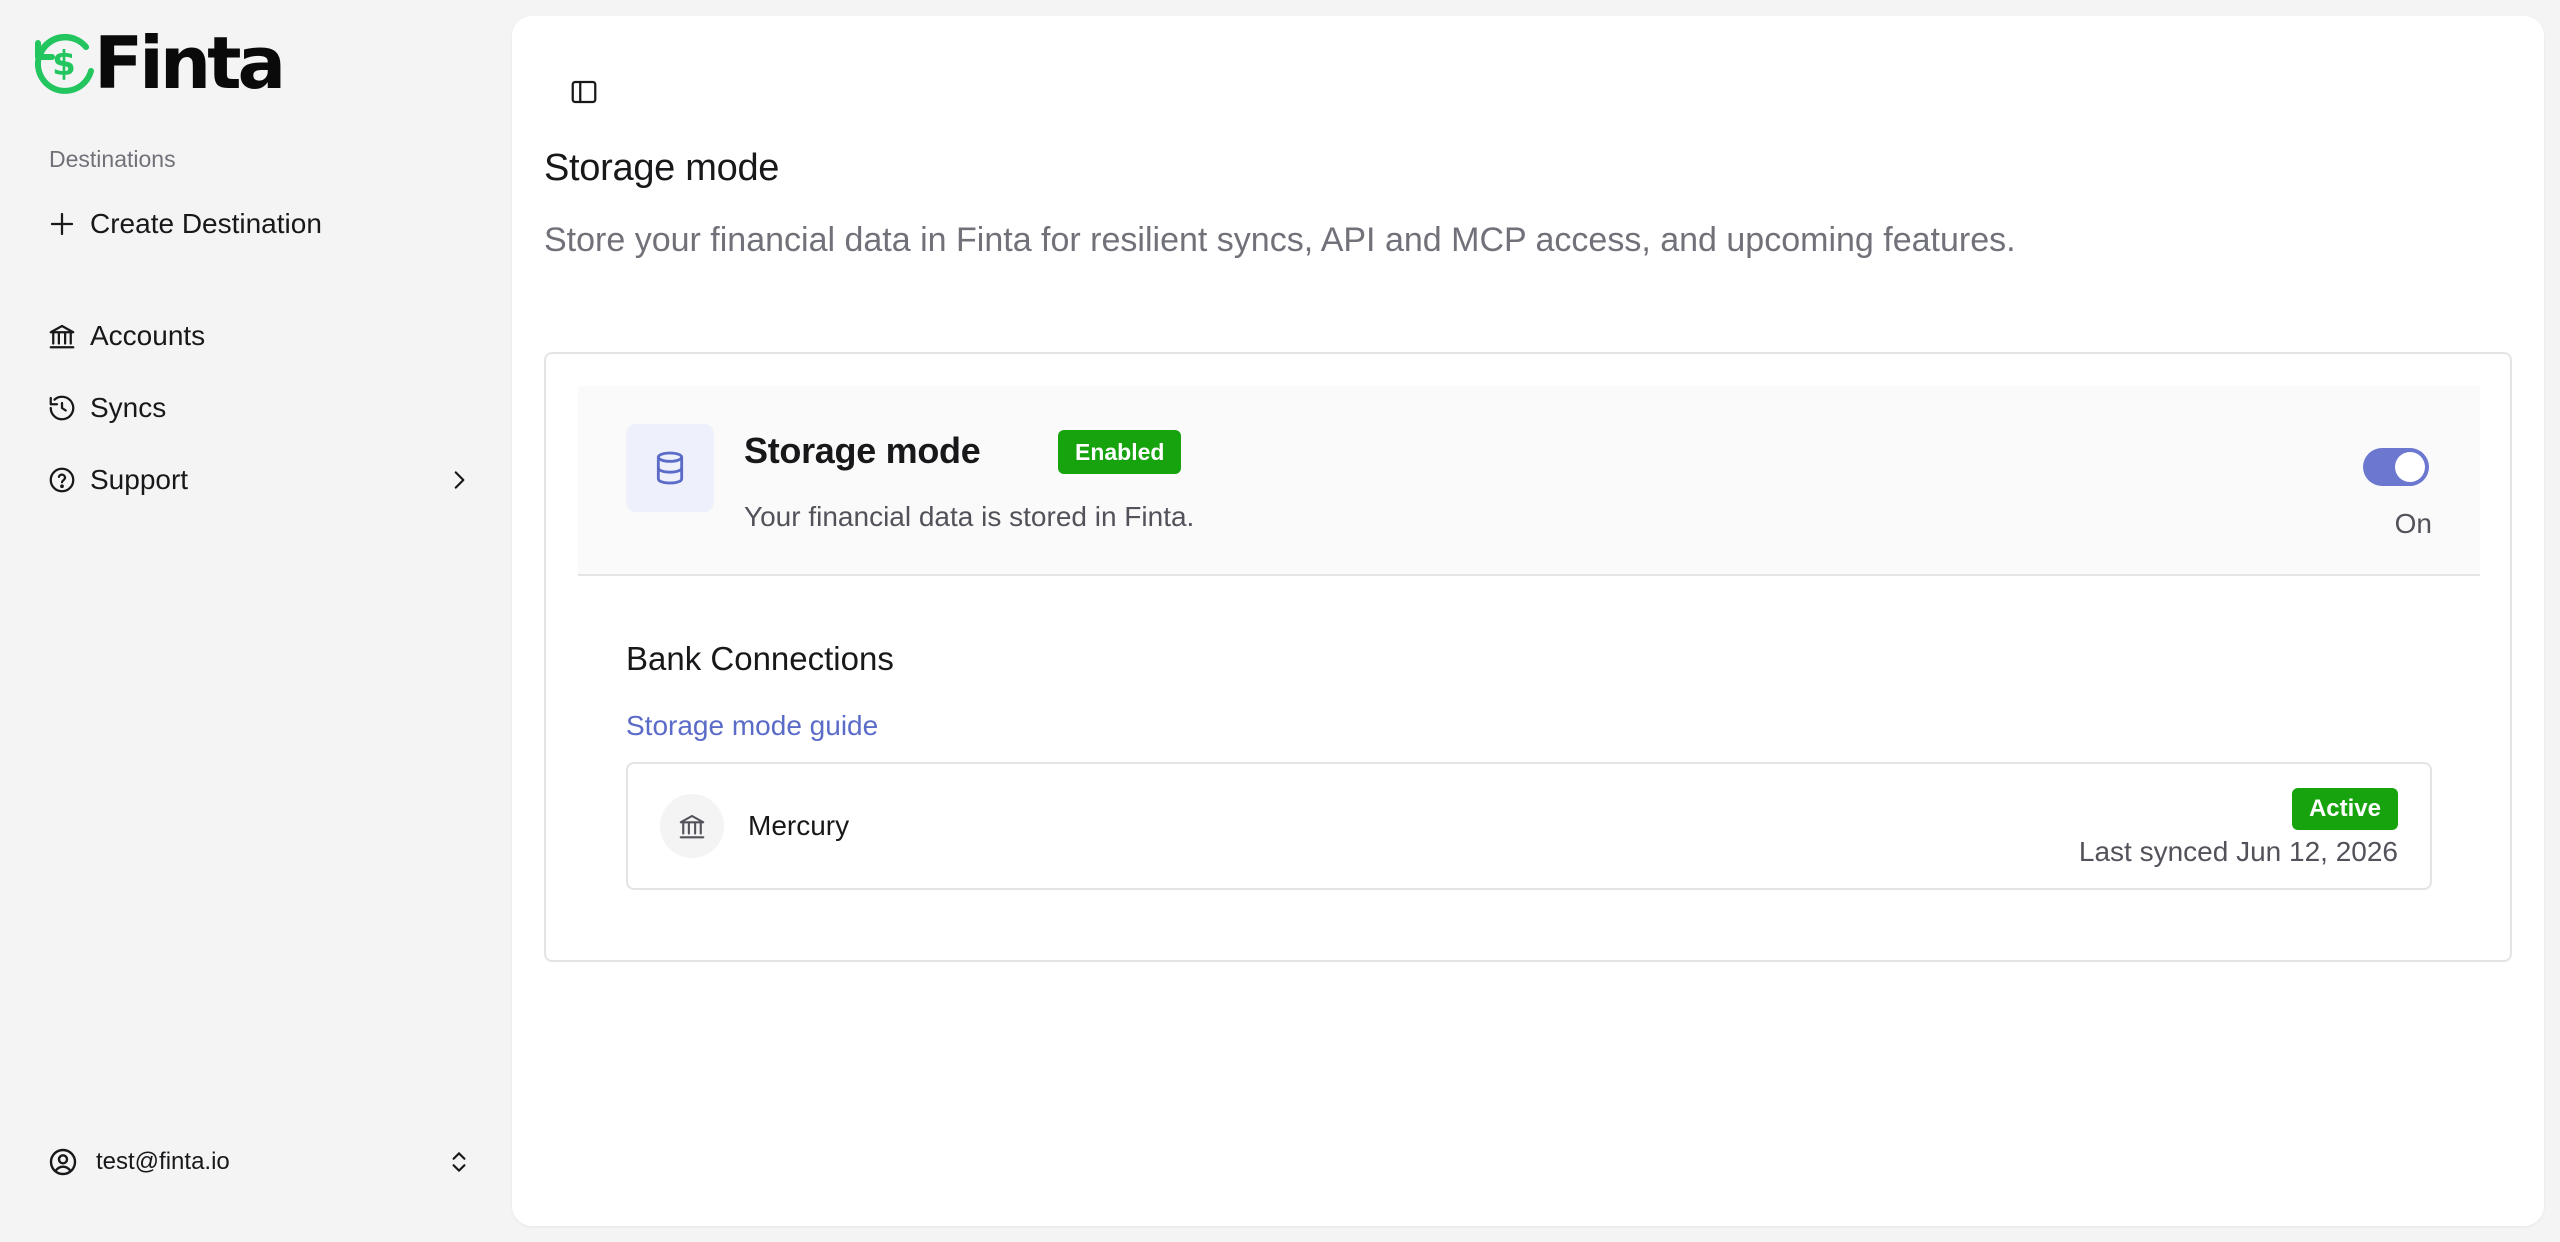 This screenshot has height=1242, width=2560. I want to click on toggle-knob, so click(2410, 467).